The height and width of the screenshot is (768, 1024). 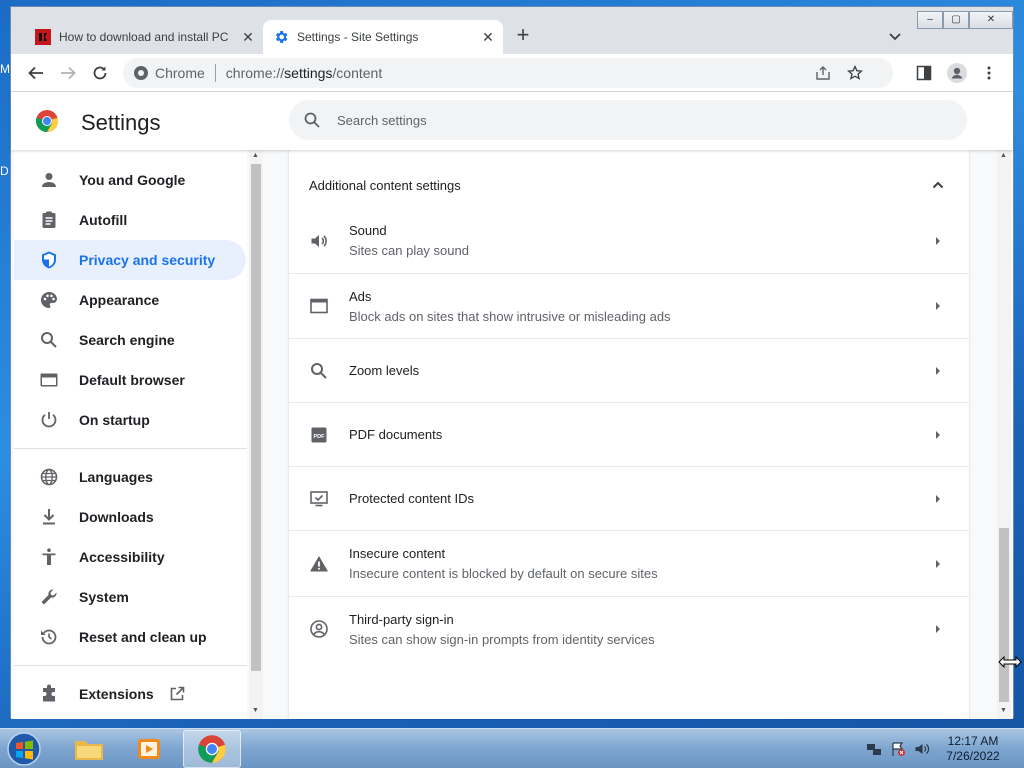 What do you see at coordinates (304, 73) in the screenshot?
I see `url-text: chrome://settings/content` at bounding box center [304, 73].